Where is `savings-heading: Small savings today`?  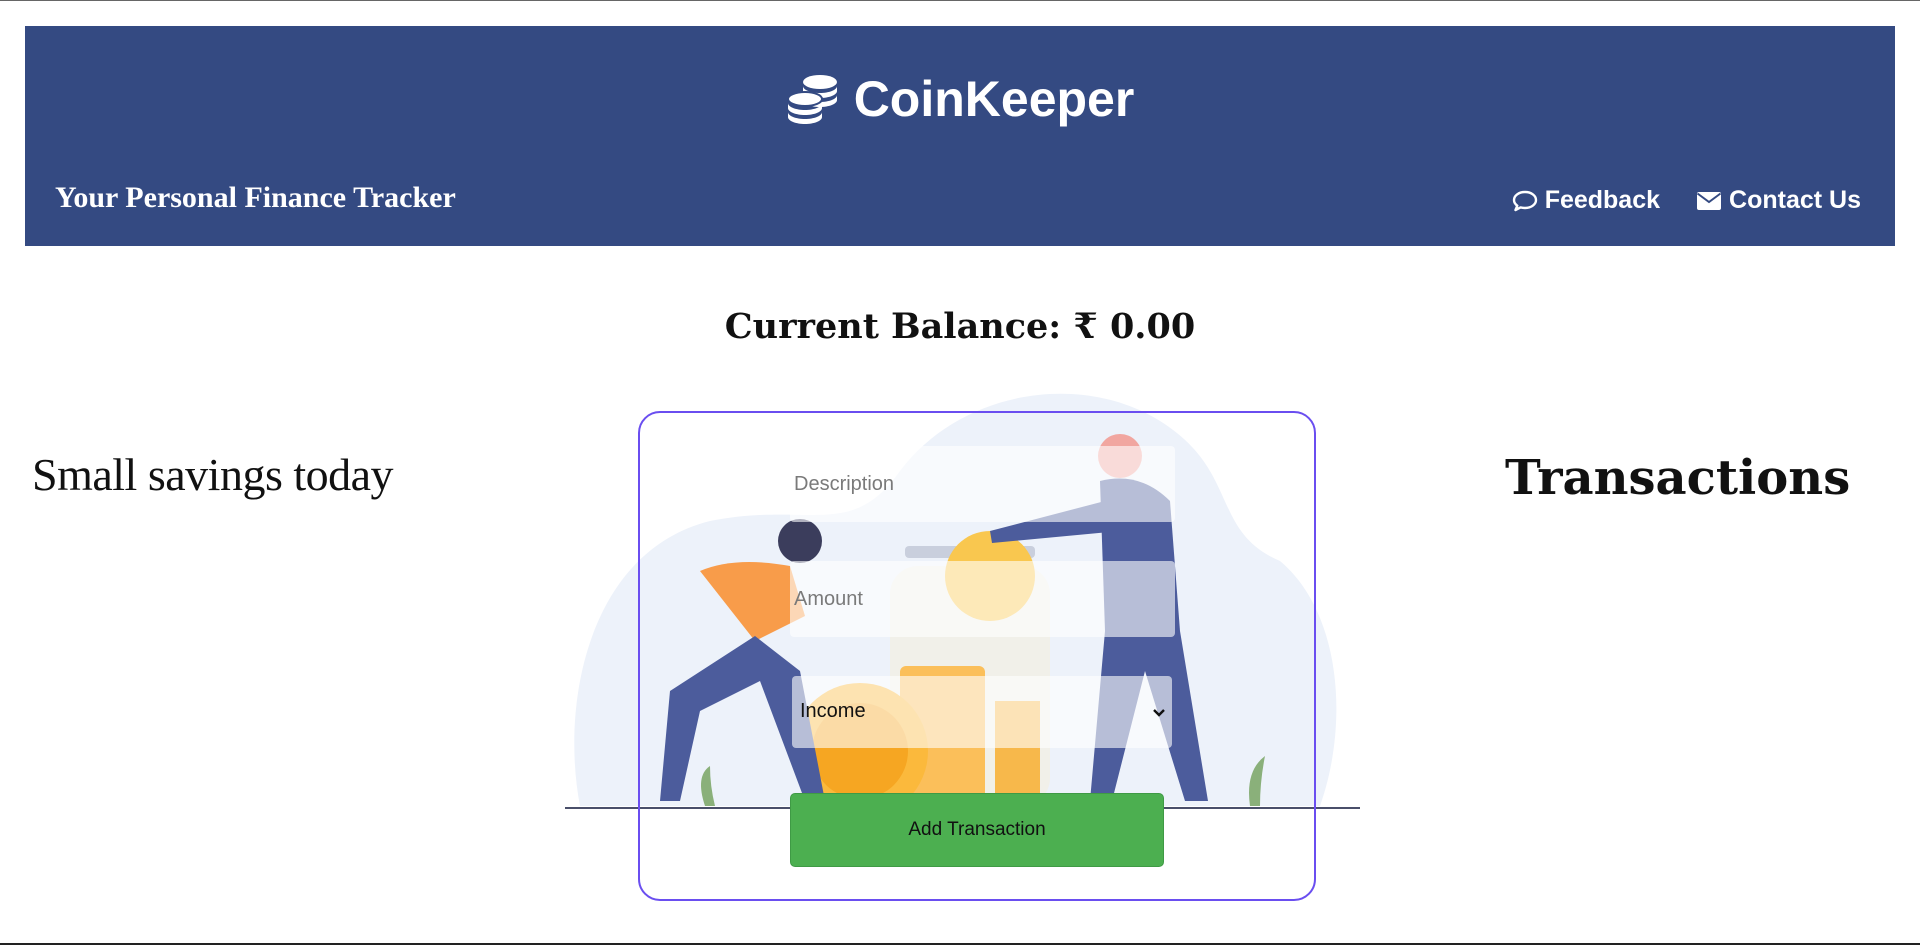 savings-heading: Small savings today is located at coordinates (213, 474).